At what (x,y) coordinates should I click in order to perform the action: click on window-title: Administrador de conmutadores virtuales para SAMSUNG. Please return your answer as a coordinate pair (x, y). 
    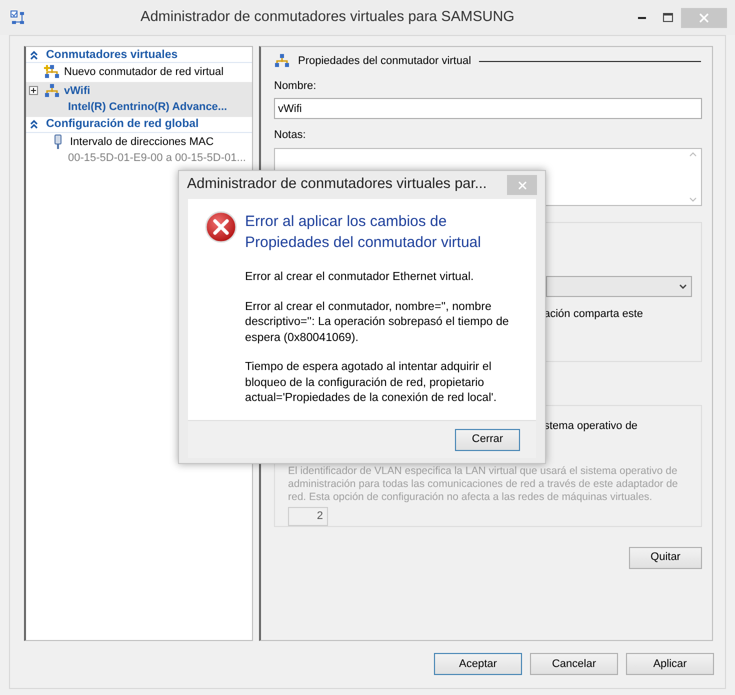
    Looking at the image, I should click on (328, 17).